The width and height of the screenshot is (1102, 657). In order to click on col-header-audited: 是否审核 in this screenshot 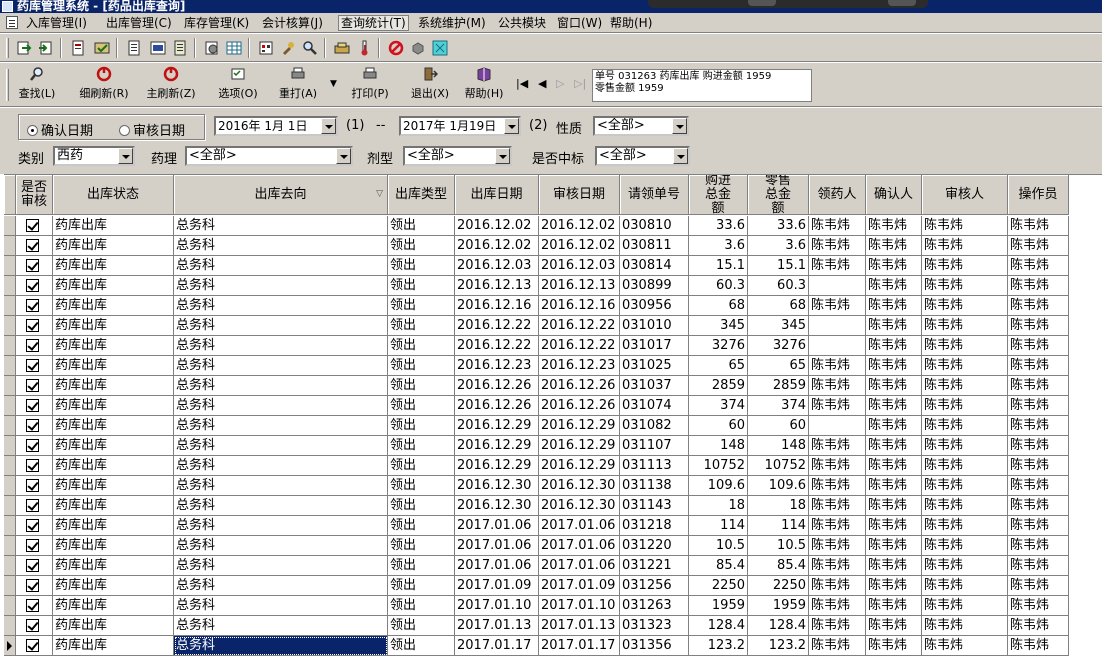, I will do `click(34, 195)`.